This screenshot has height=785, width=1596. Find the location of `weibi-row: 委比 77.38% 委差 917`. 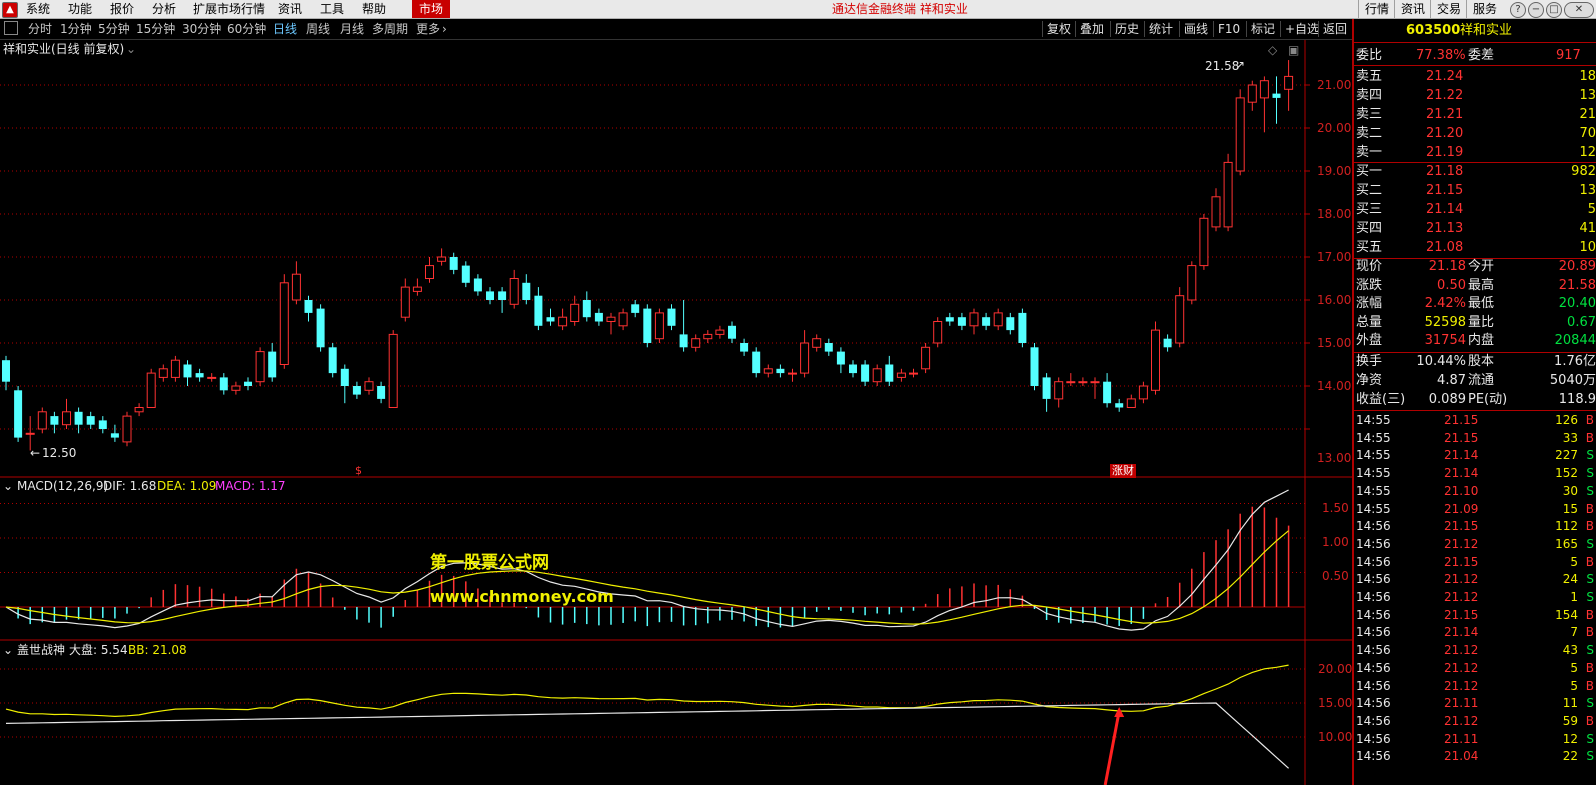

weibi-row: 委比 77.38% 委差 917 is located at coordinates (1476, 55).